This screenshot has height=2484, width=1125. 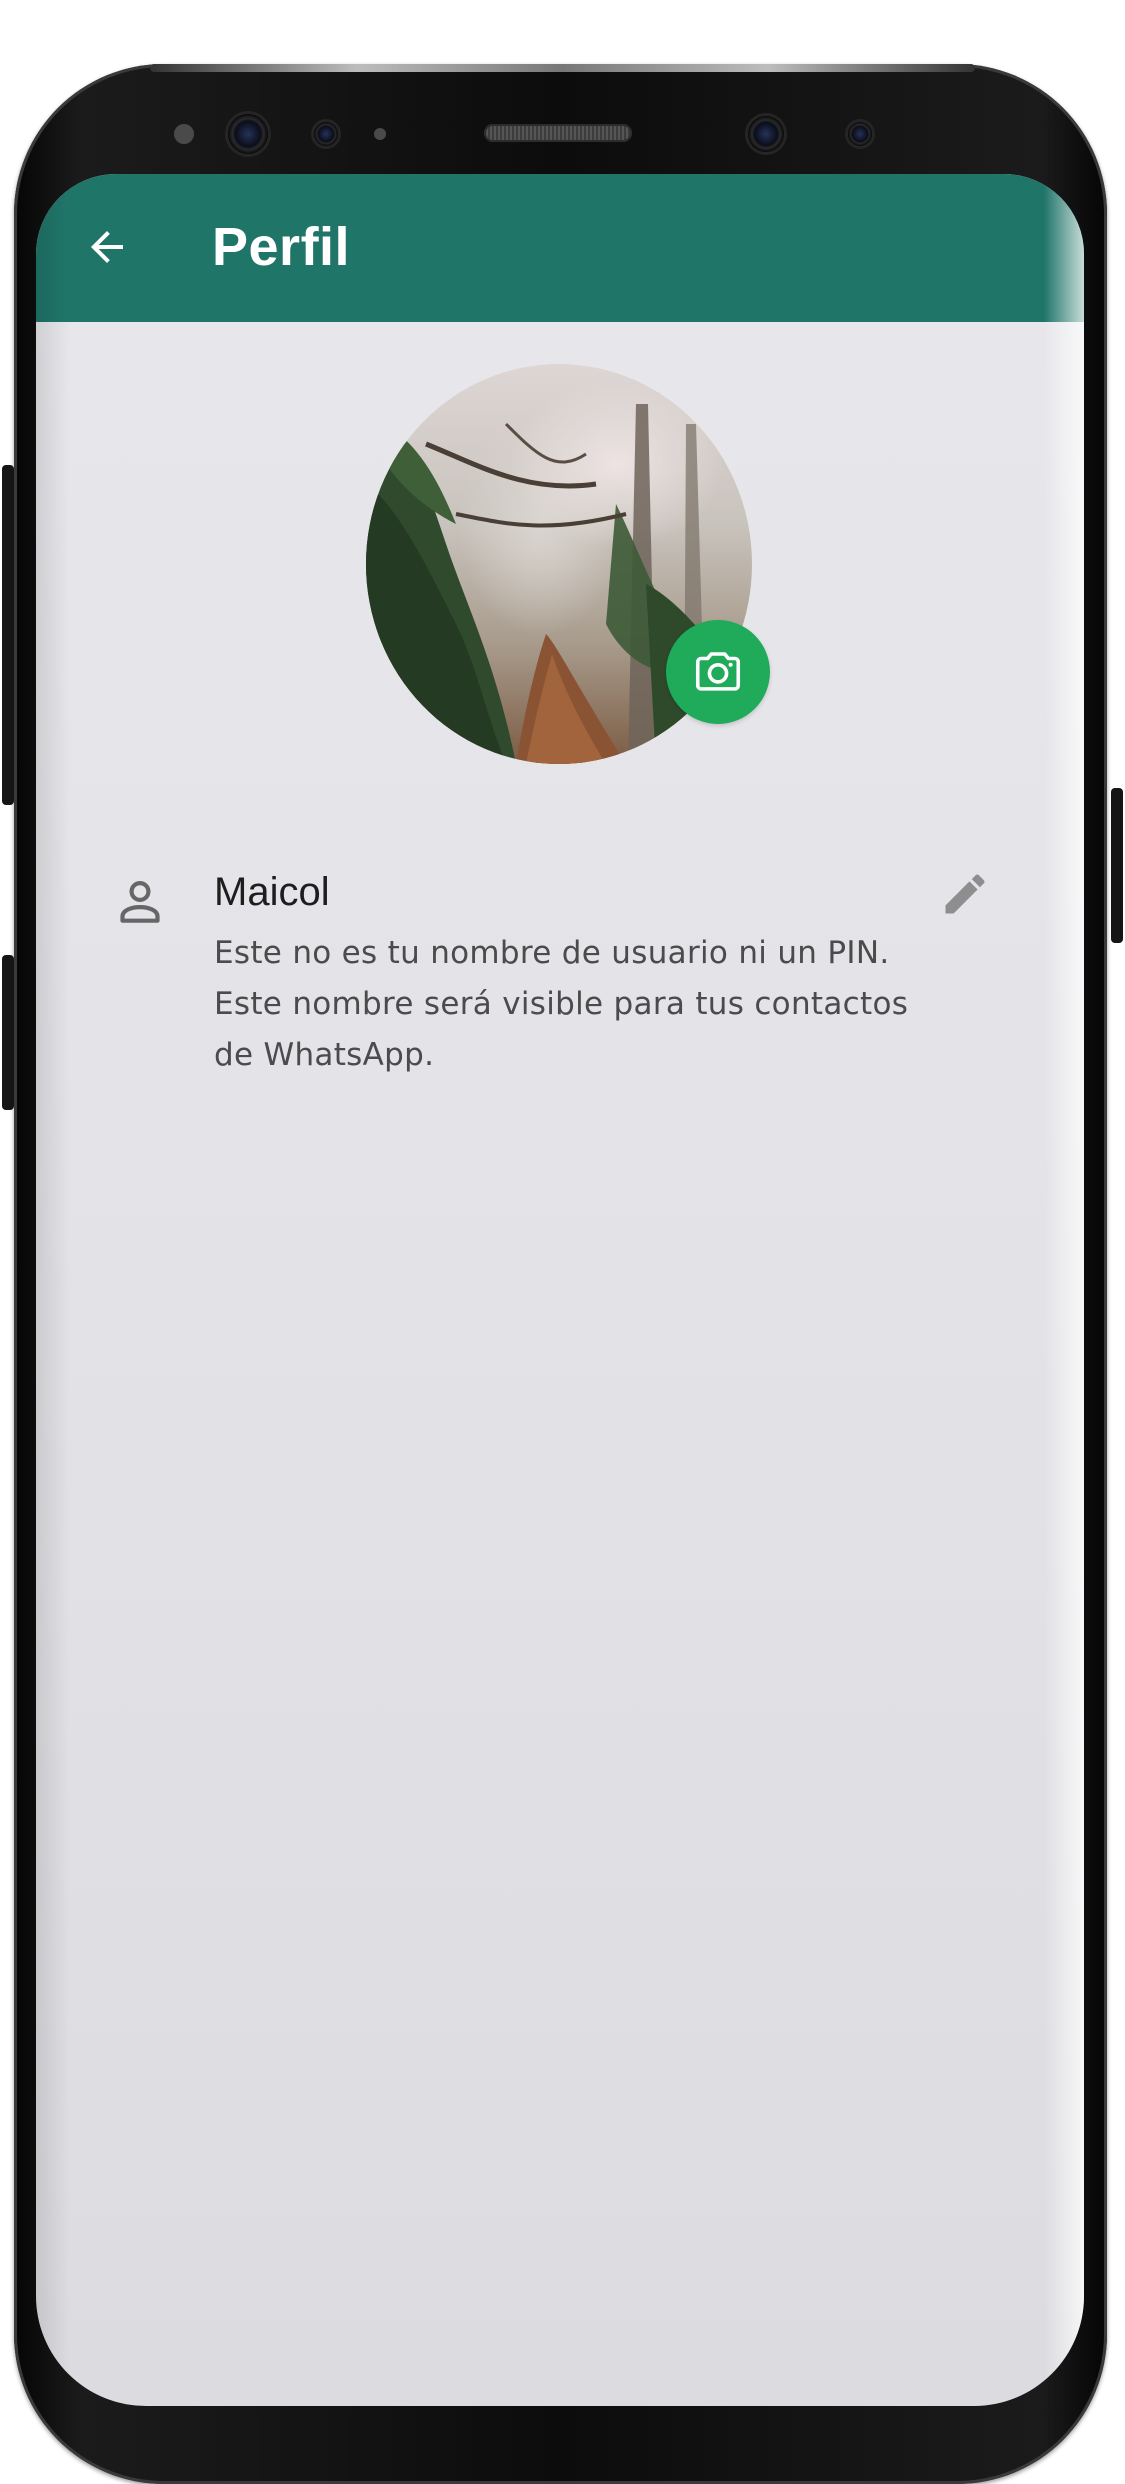 I want to click on earpiece-speaker, so click(x=558, y=133).